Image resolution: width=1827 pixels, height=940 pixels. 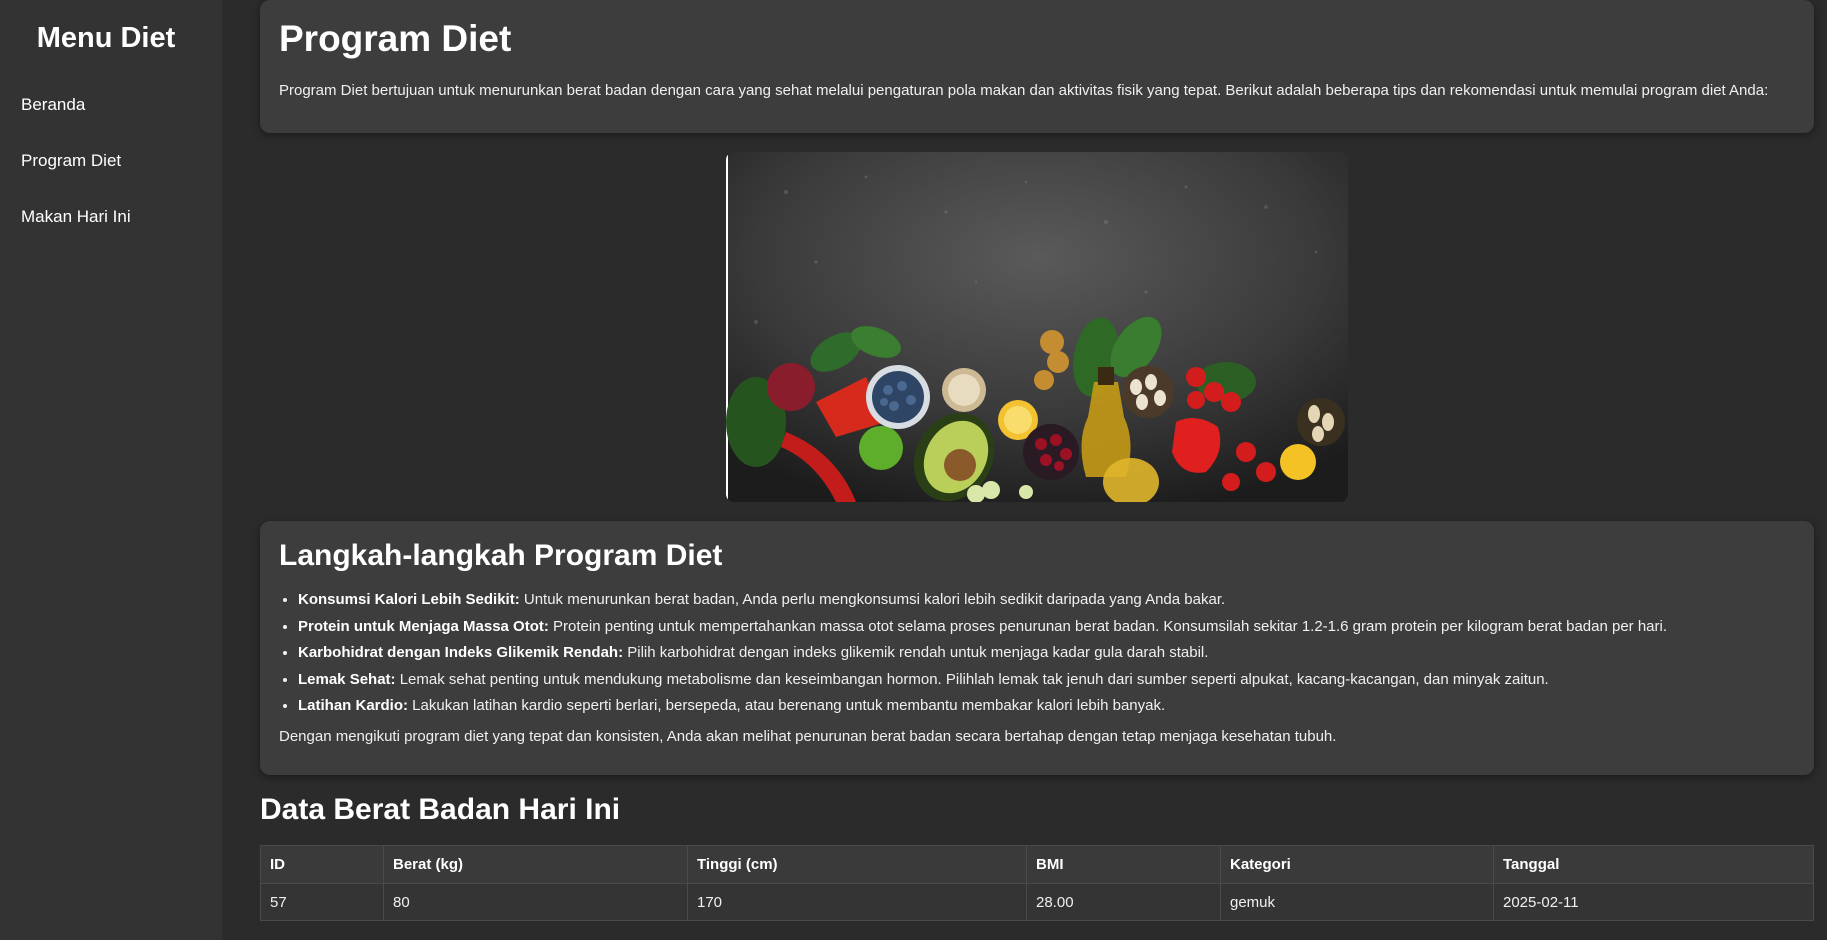 I want to click on weight-title: Data Berat Badan Hari Ini, so click(x=440, y=809).